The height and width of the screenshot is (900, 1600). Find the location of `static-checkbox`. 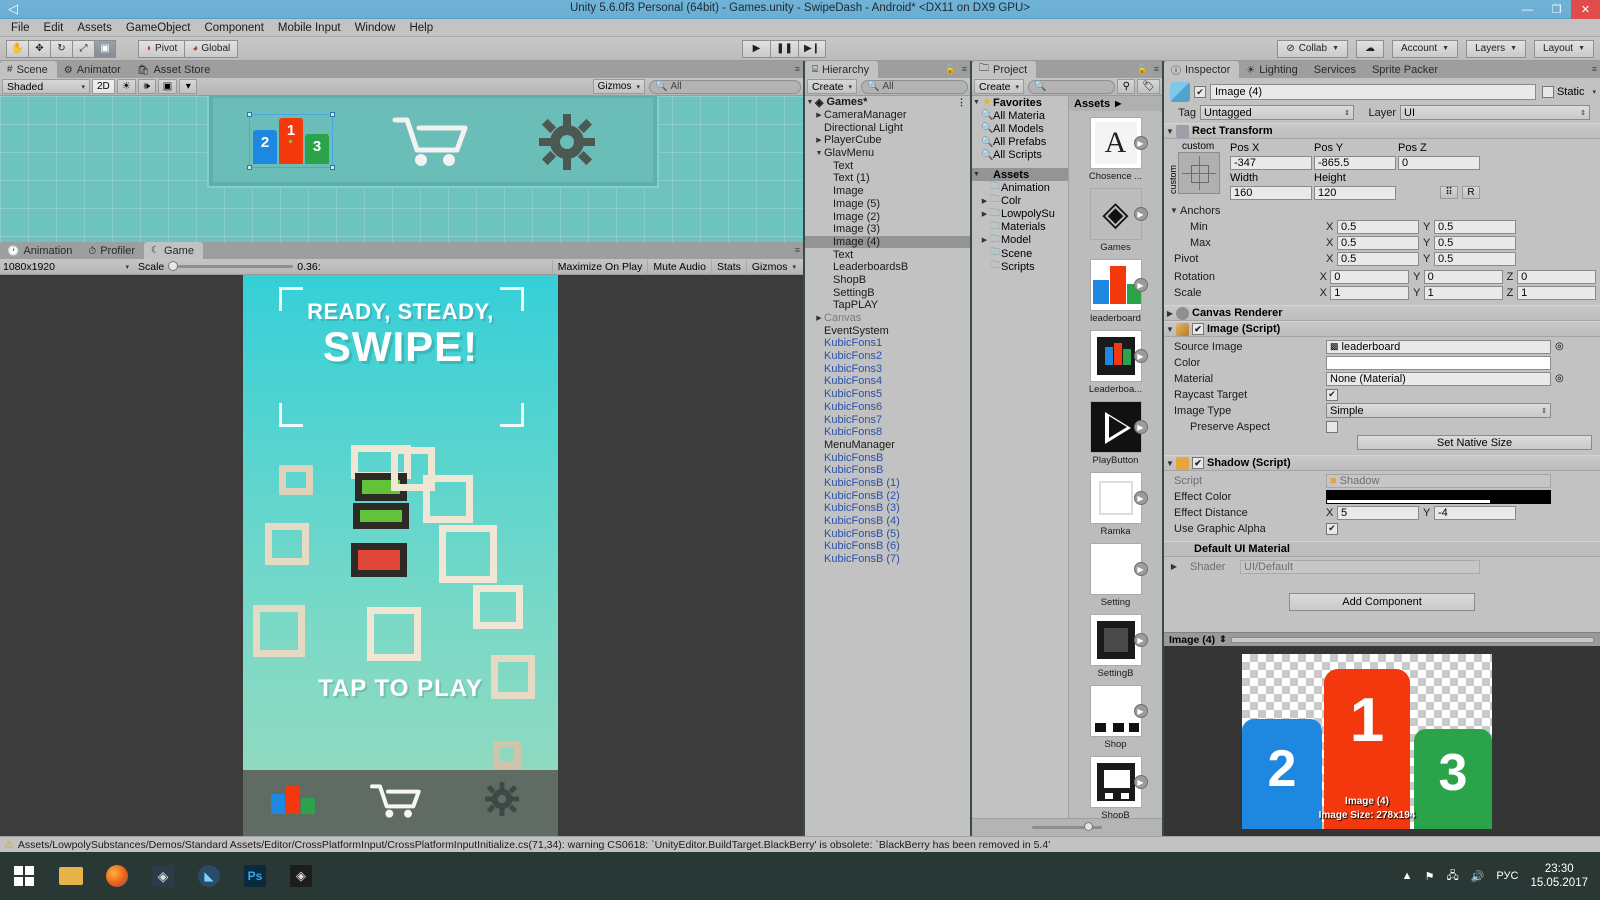

static-checkbox is located at coordinates (1547, 92).